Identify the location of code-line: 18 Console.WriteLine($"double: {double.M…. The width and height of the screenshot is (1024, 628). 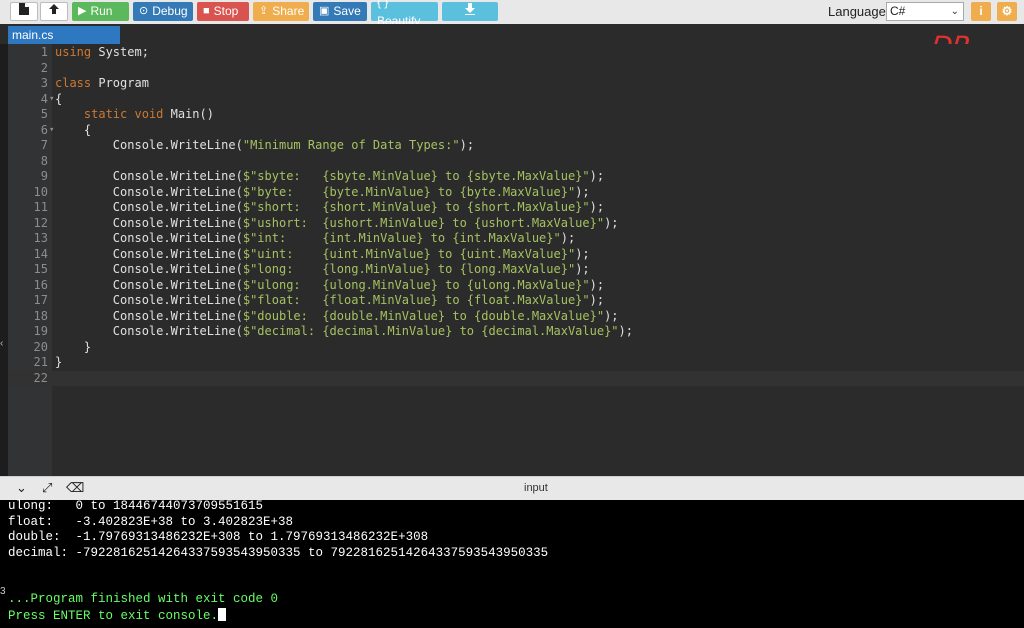
(516, 317).